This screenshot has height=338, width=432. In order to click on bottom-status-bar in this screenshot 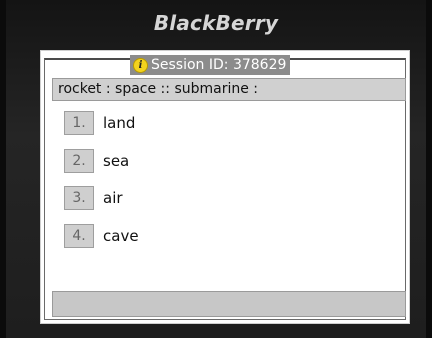, I will do `click(229, 304)`.